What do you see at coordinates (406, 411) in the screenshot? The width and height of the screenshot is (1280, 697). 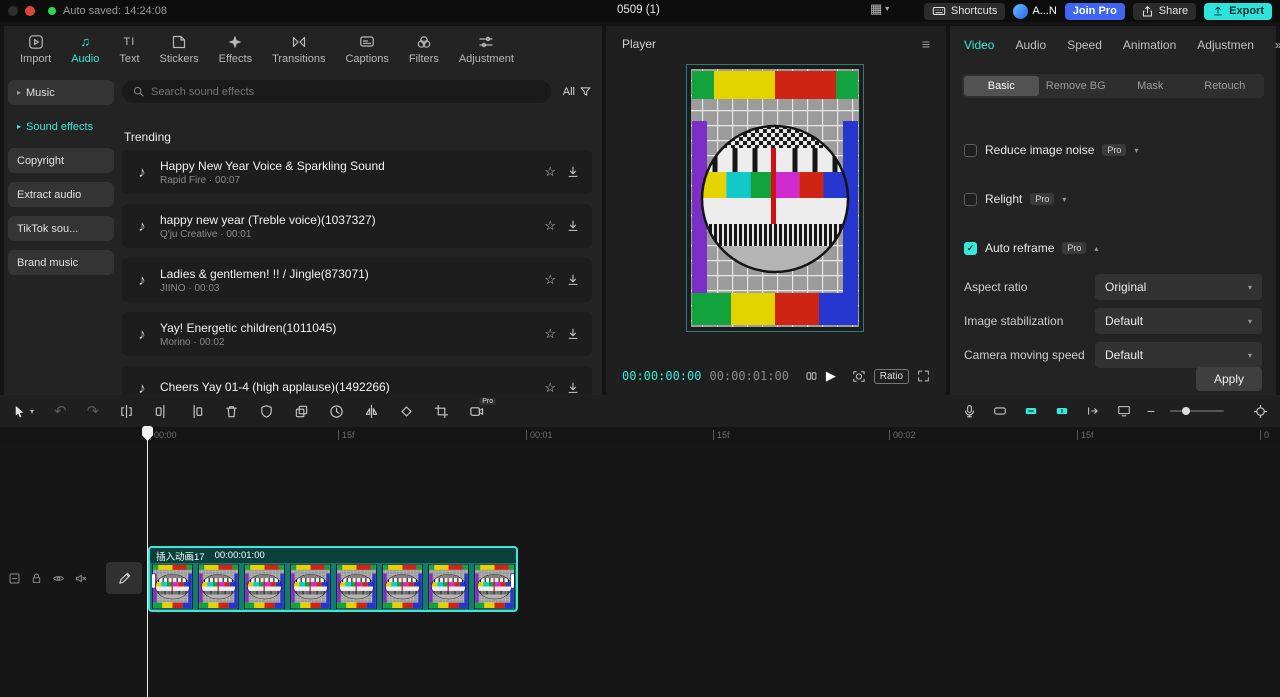 I see `rotate-button` at bounding box center [406, 411].